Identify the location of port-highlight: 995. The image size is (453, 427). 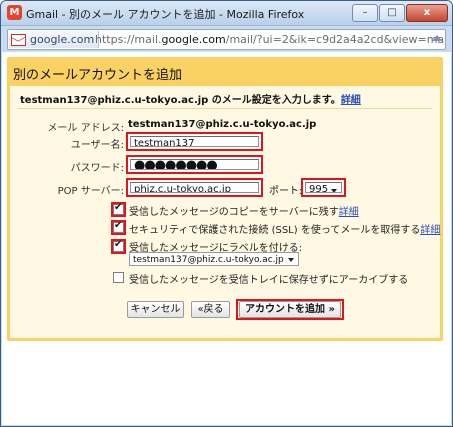
(323, 187).